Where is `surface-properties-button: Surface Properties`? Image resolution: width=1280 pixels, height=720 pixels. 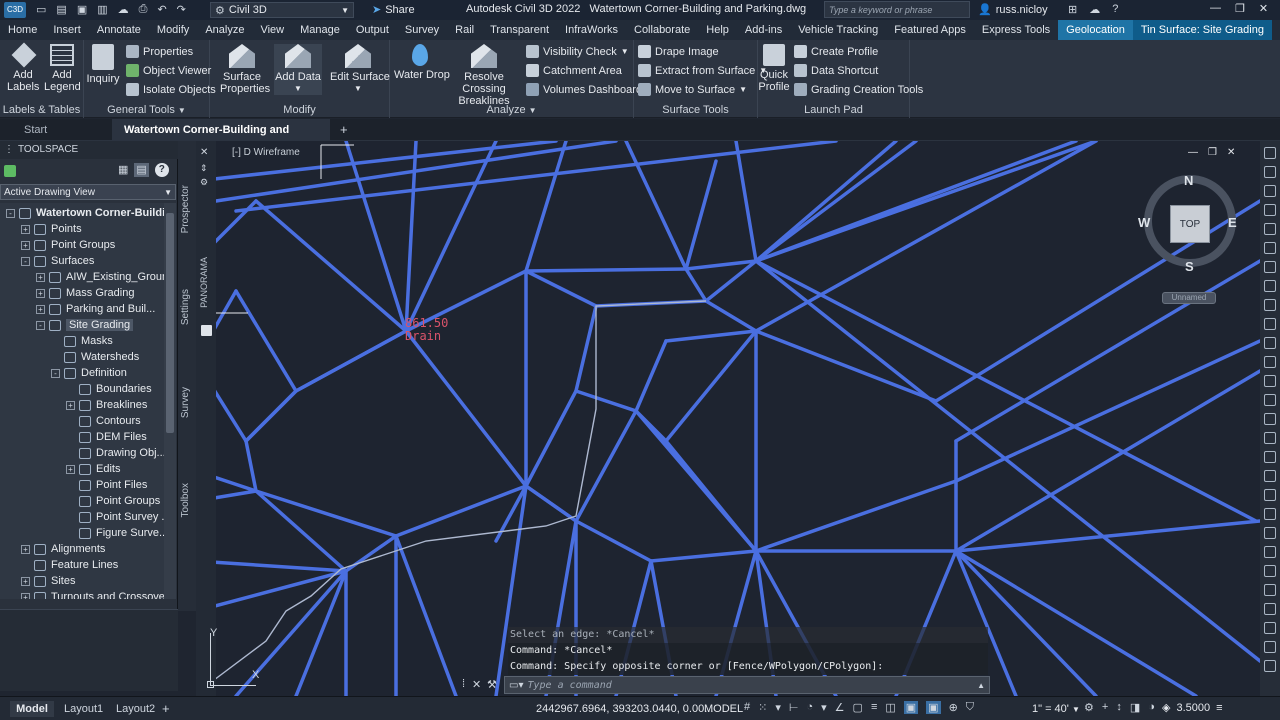 surface-properties-button: Surface Properties is located at coordinates (245, 69).